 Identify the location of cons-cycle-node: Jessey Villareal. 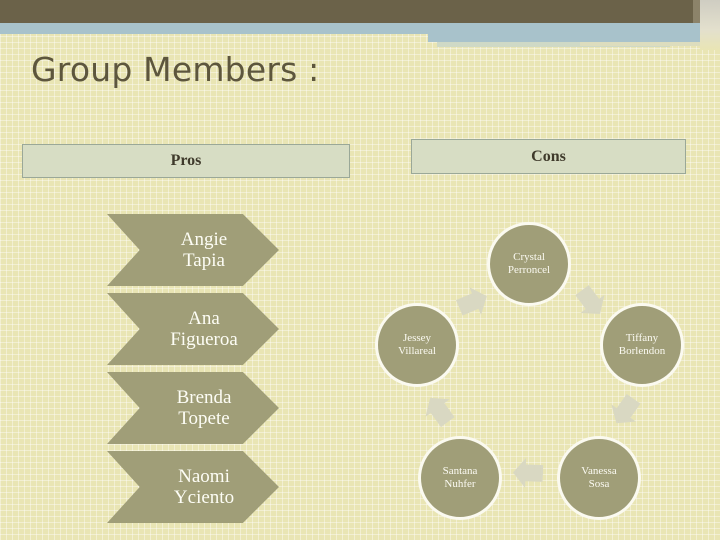
(417, 345).